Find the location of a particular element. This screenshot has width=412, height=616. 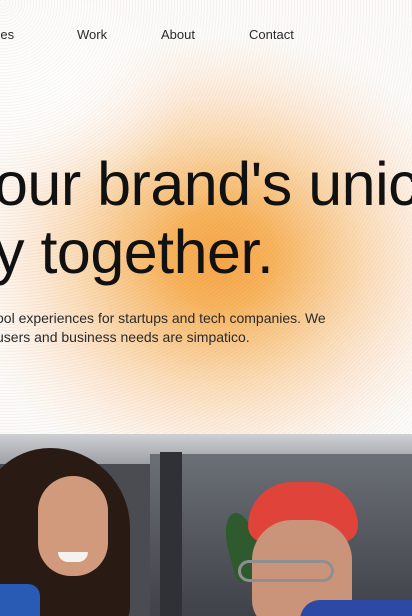

headline-line-1: our brand's unic is located at coordinates (206, 184).